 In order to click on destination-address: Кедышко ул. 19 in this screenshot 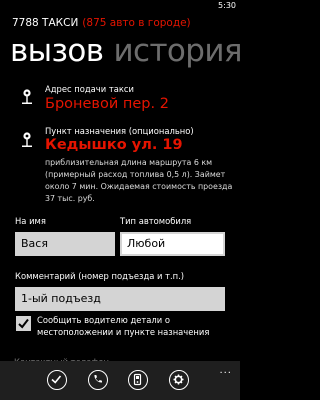, I will do `click(114, 145)`.